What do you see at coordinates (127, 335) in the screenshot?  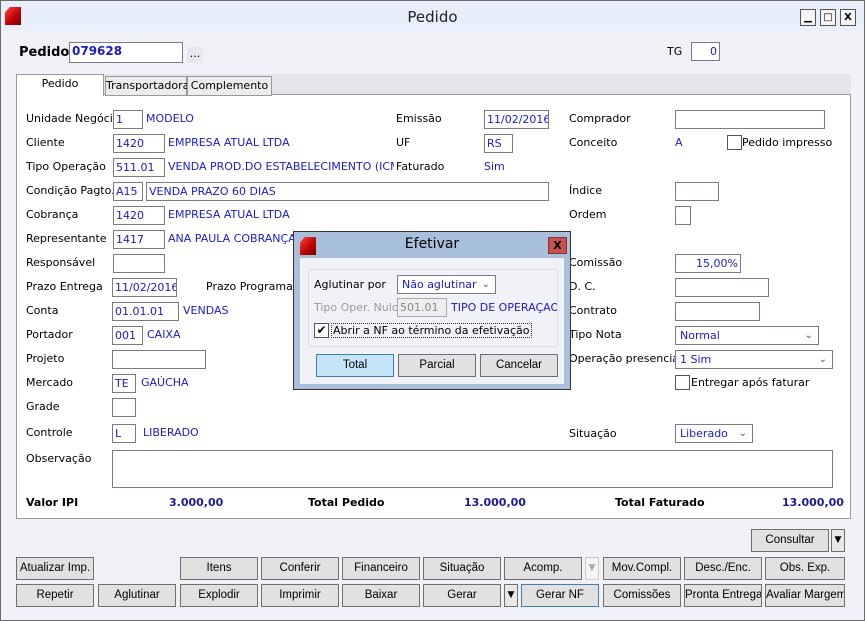 I see `portador-input: 001` at bounding box center [127, 335].